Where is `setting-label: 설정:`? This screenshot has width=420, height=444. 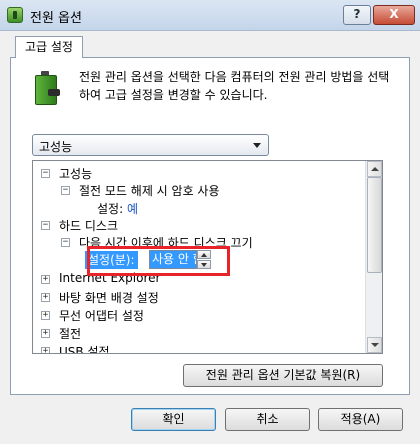 setting-label: 설정: is located at coordinates (110, 209).